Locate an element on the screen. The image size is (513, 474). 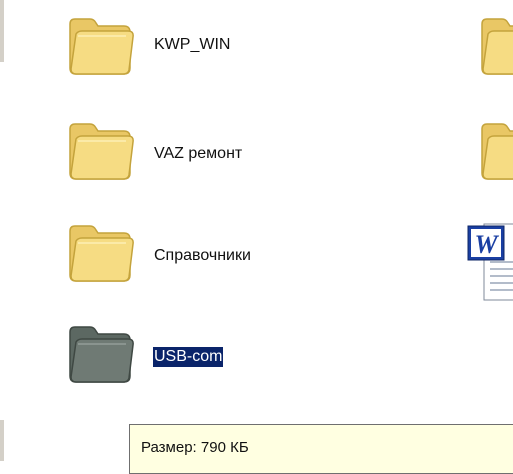
file-size-tooltip: Размер: 790 КБ is located at coordinates (321, 449).